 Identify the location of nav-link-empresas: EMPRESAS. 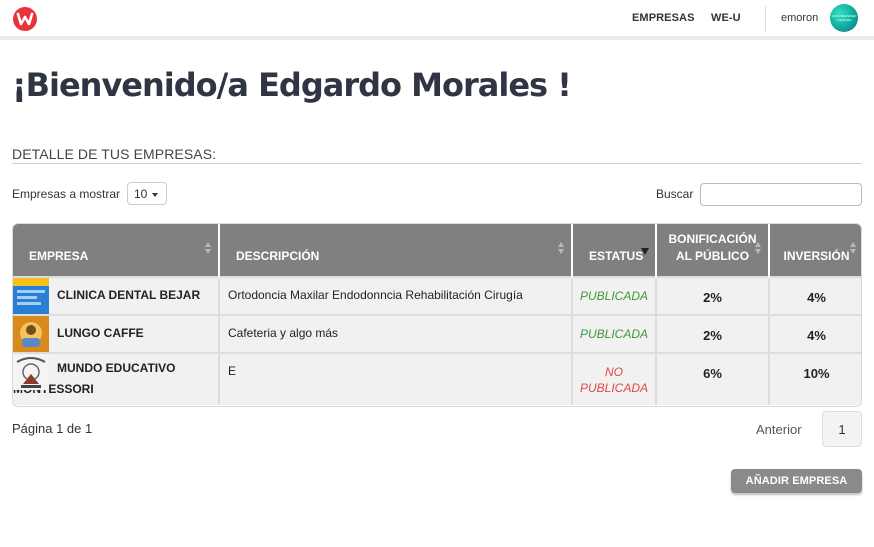
(663, 18).